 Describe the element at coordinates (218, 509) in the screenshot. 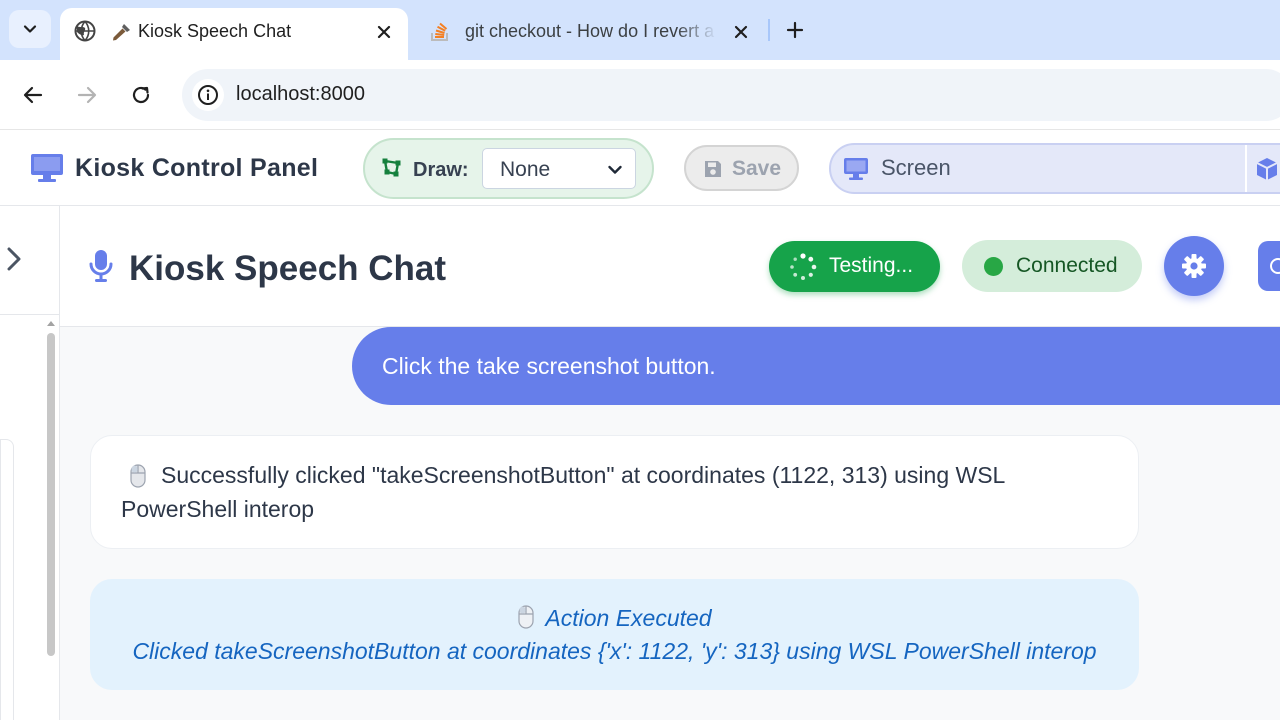

I see `assistant-message-line2: PowerShell interop` at that location.